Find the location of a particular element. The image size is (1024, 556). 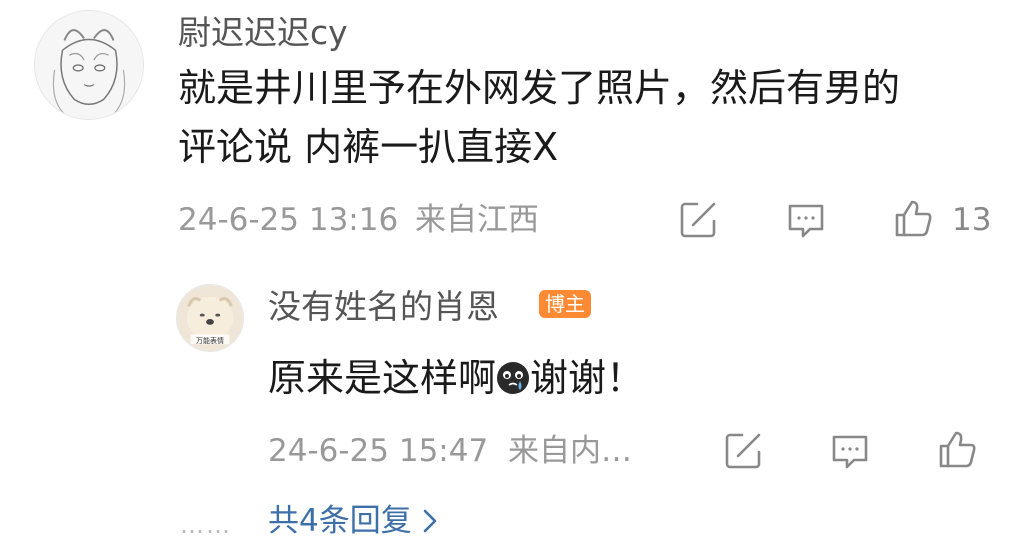

replier-username: 没有姓名的肖恩 is located at coordinates (383, 306).